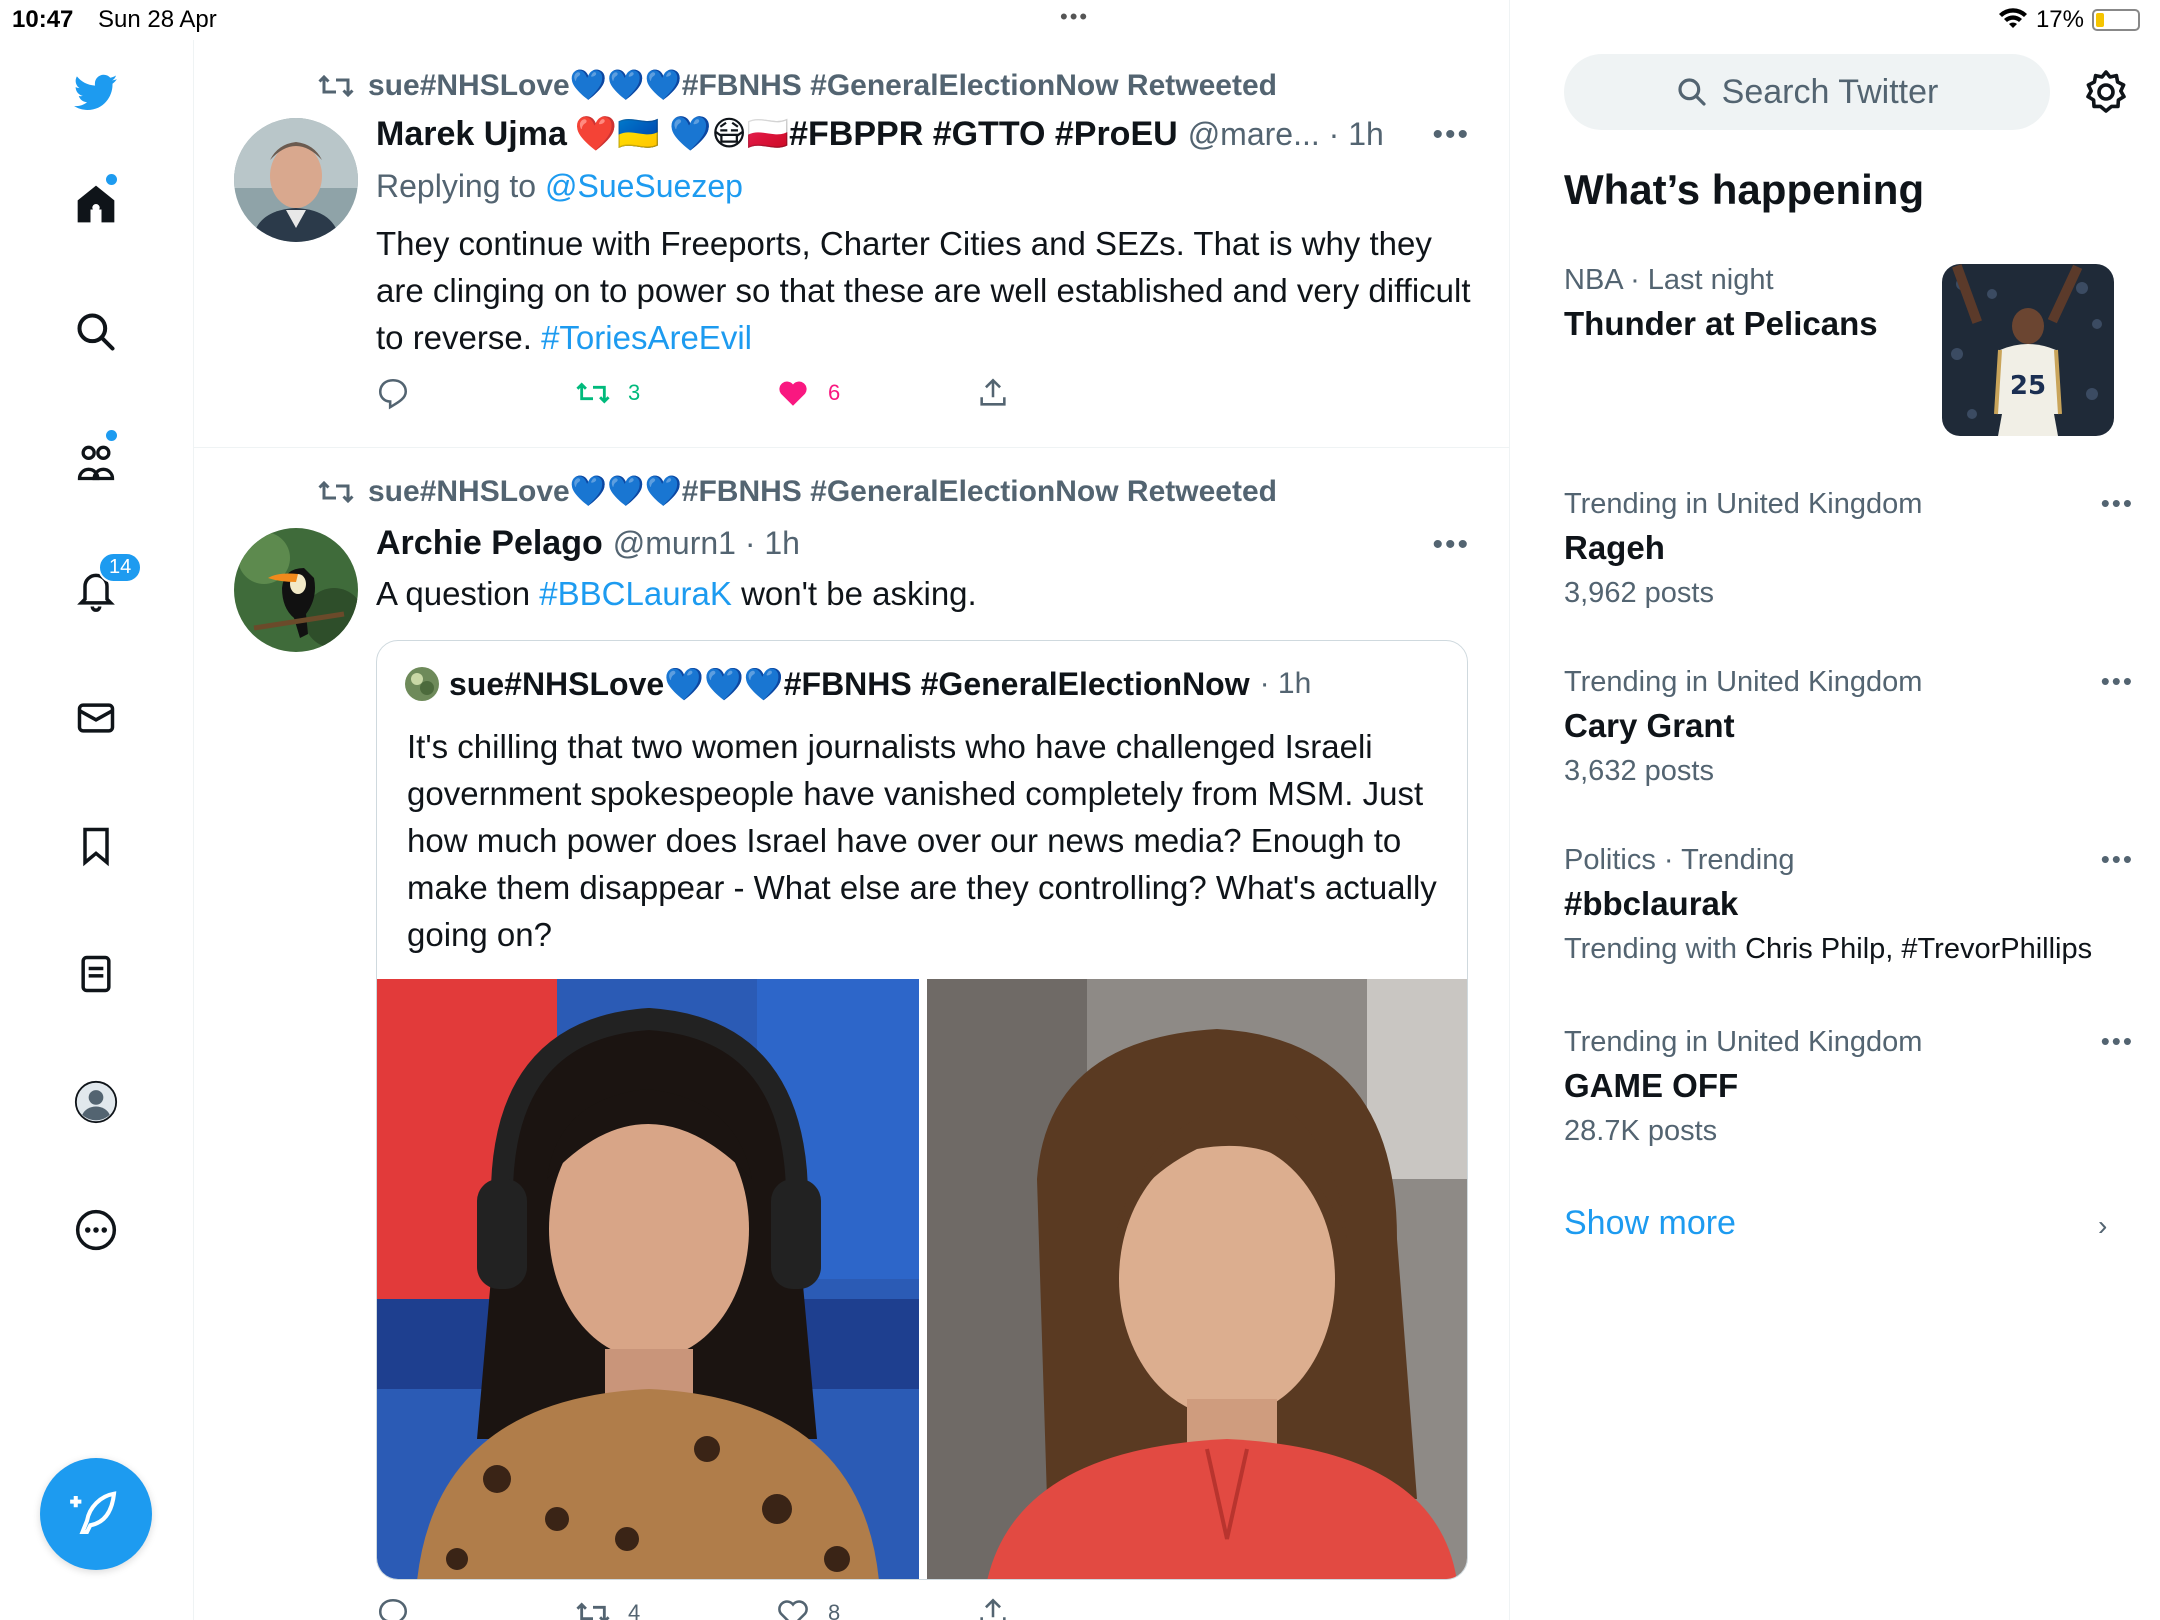 This screenshot has width=2160, height=1620. I want to click on retweet-button: 4, so click(608, 1608).